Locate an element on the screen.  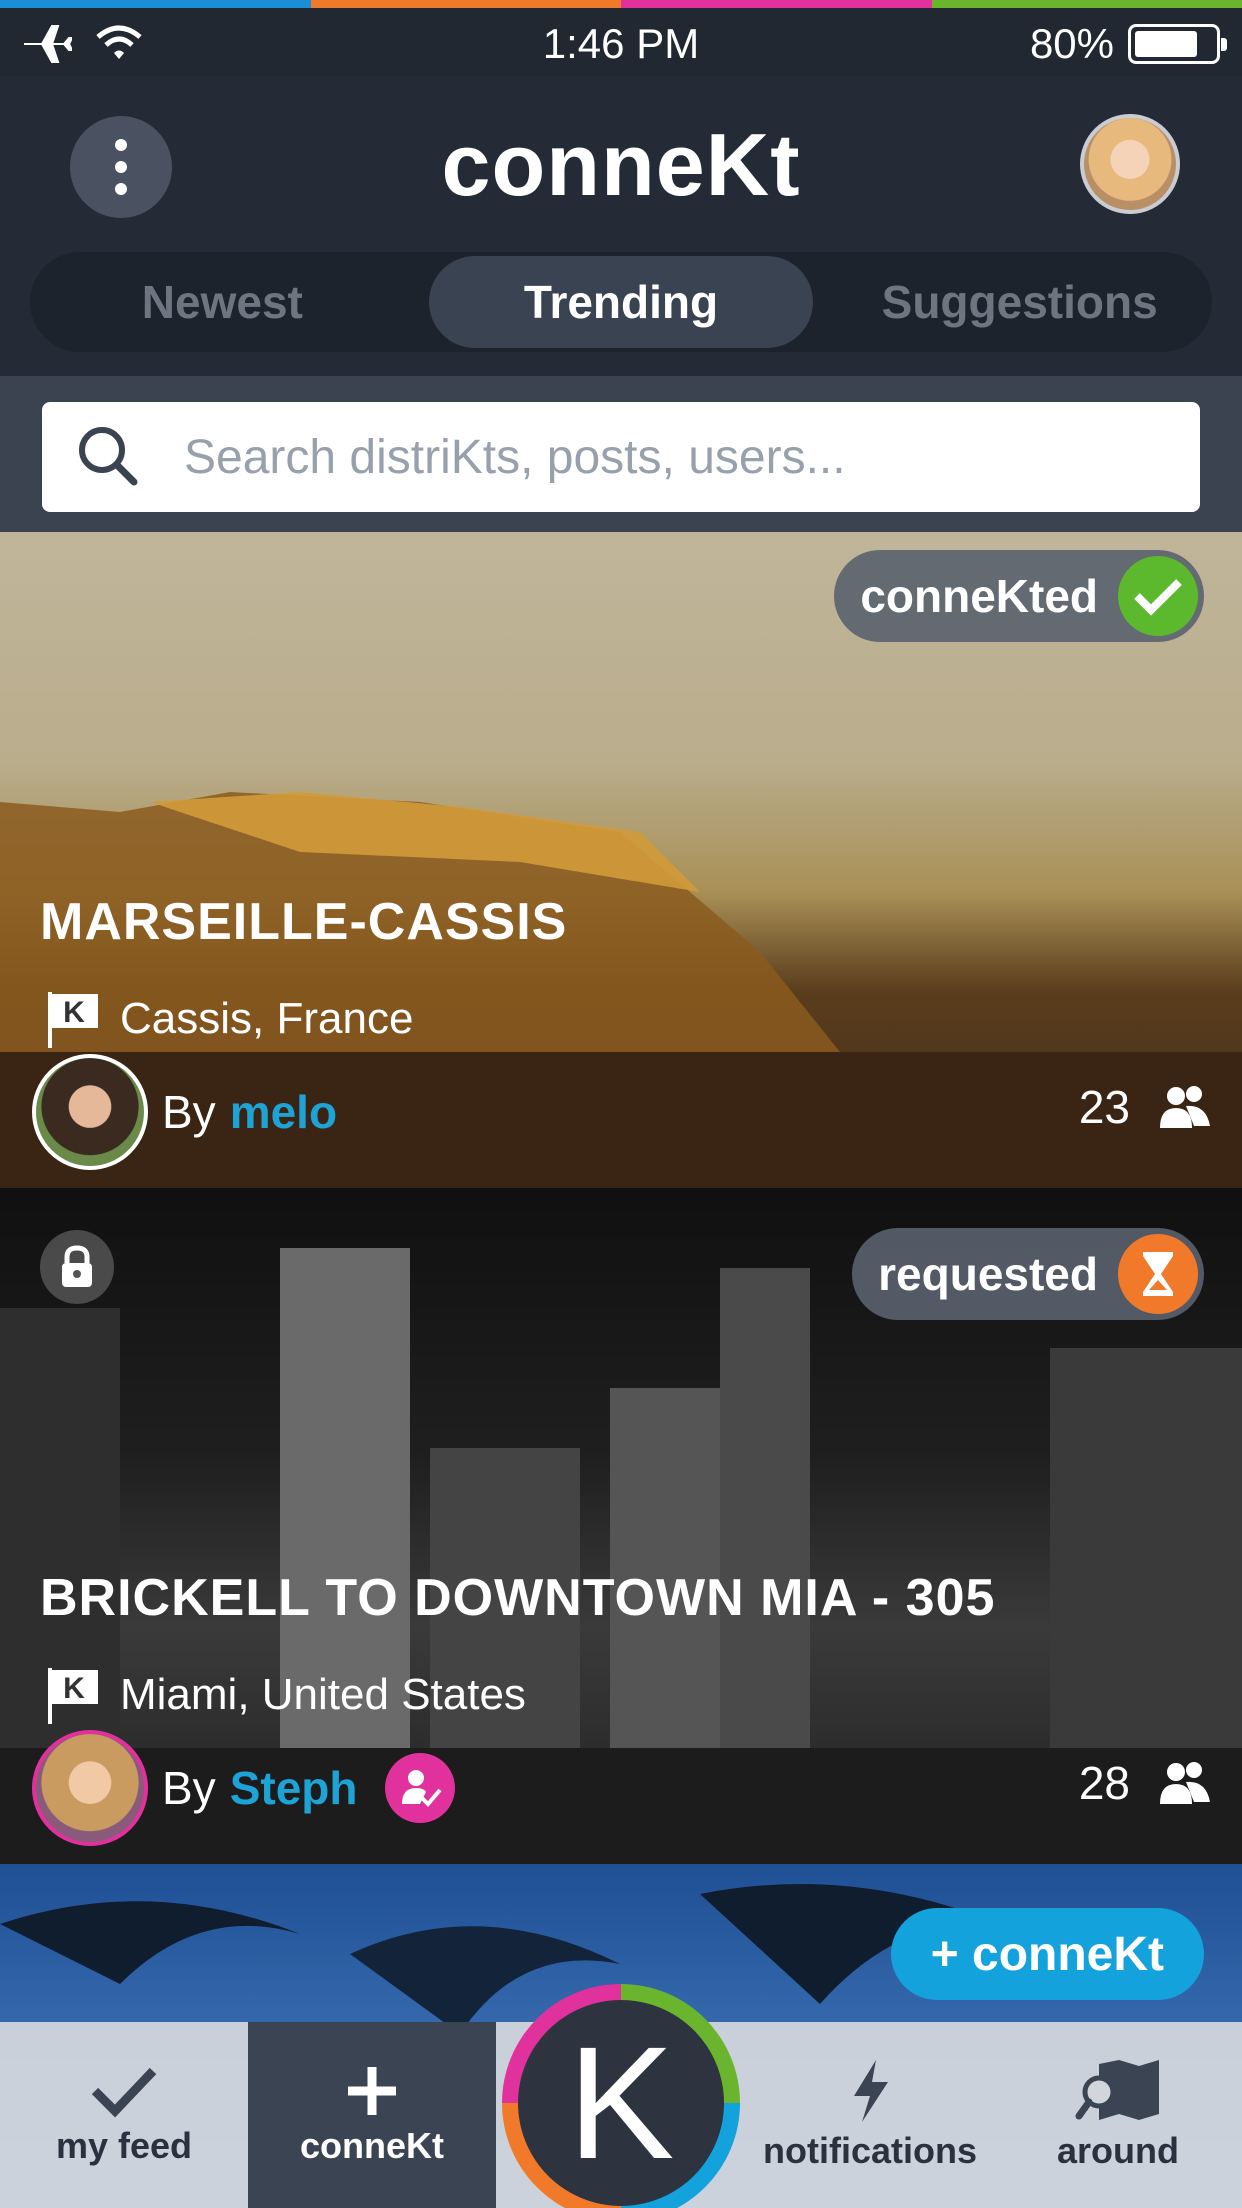
plus-icon is located at coordinates (372, 2091).